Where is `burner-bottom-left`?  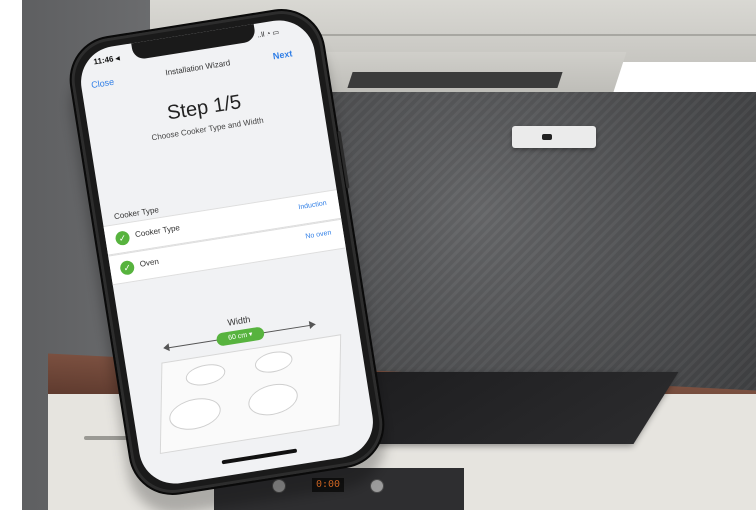
burner-bottom-left is located at coordinates (195, 414).